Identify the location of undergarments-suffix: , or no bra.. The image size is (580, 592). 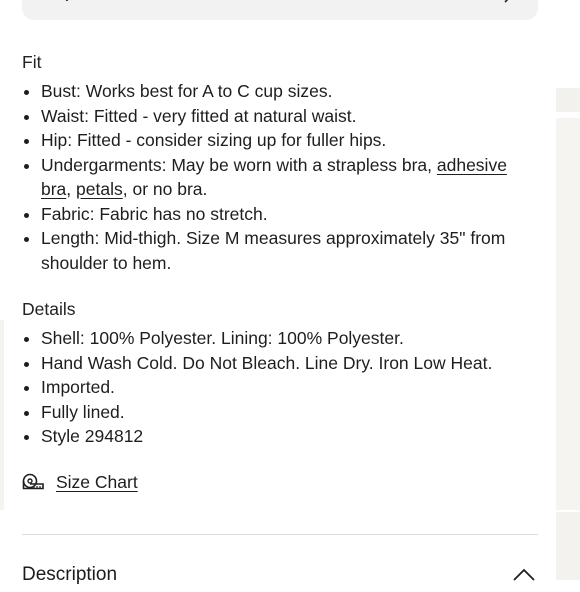
(165, 189).